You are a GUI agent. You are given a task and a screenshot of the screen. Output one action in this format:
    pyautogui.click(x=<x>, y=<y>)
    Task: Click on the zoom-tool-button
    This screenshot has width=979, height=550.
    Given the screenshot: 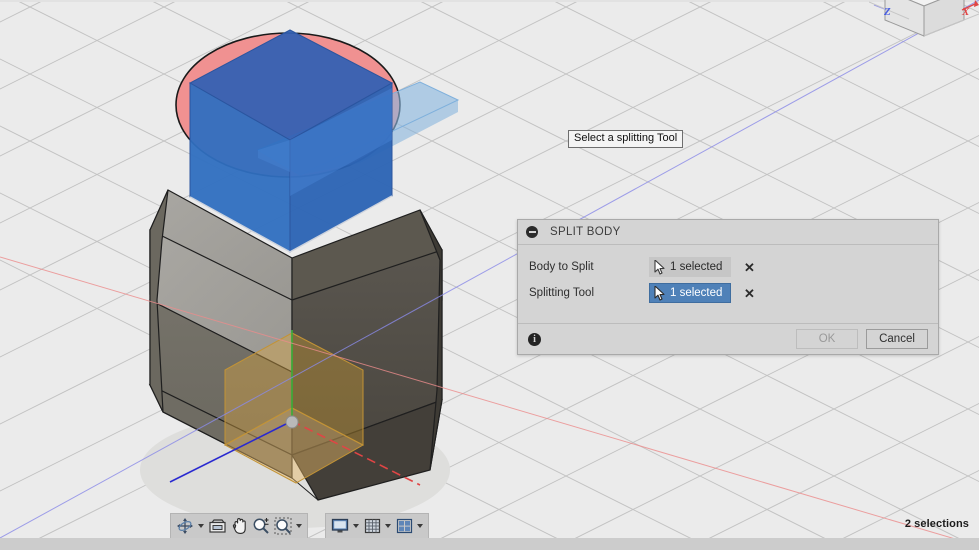 What is the action you would take?
    pyautogui.click(x=261, y=526)
    